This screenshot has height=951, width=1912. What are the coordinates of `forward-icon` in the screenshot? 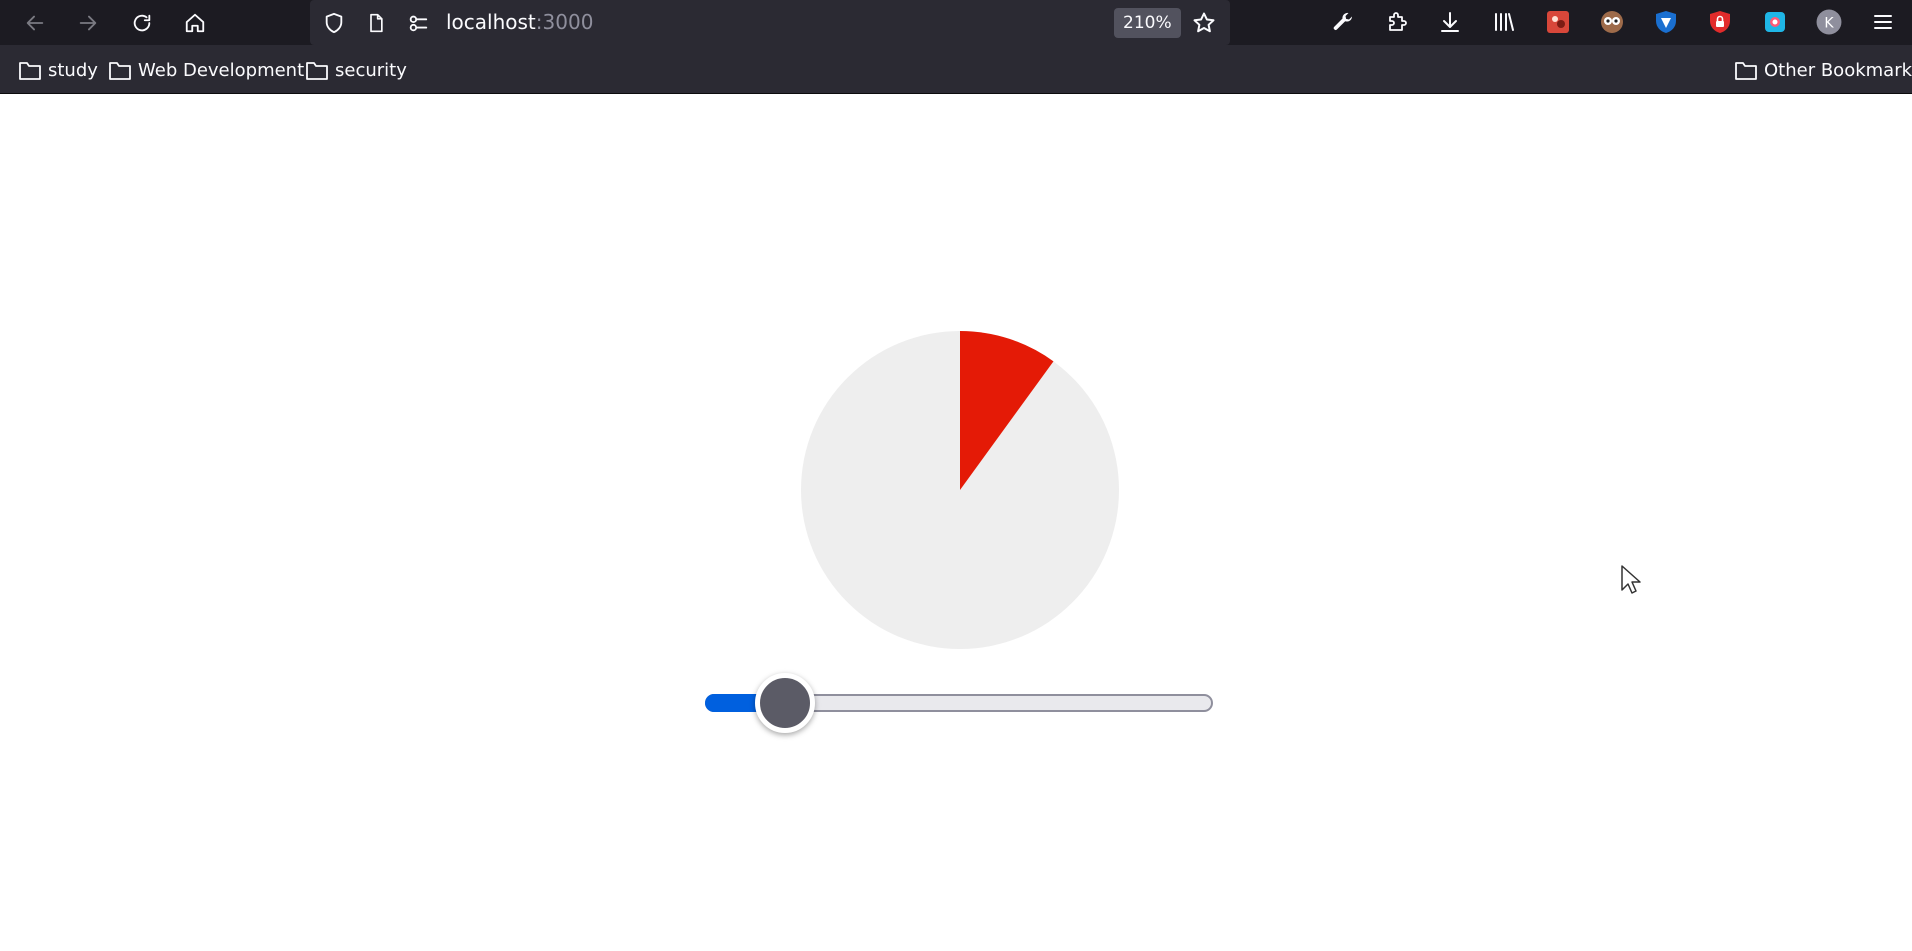 It's located at (88, 23).